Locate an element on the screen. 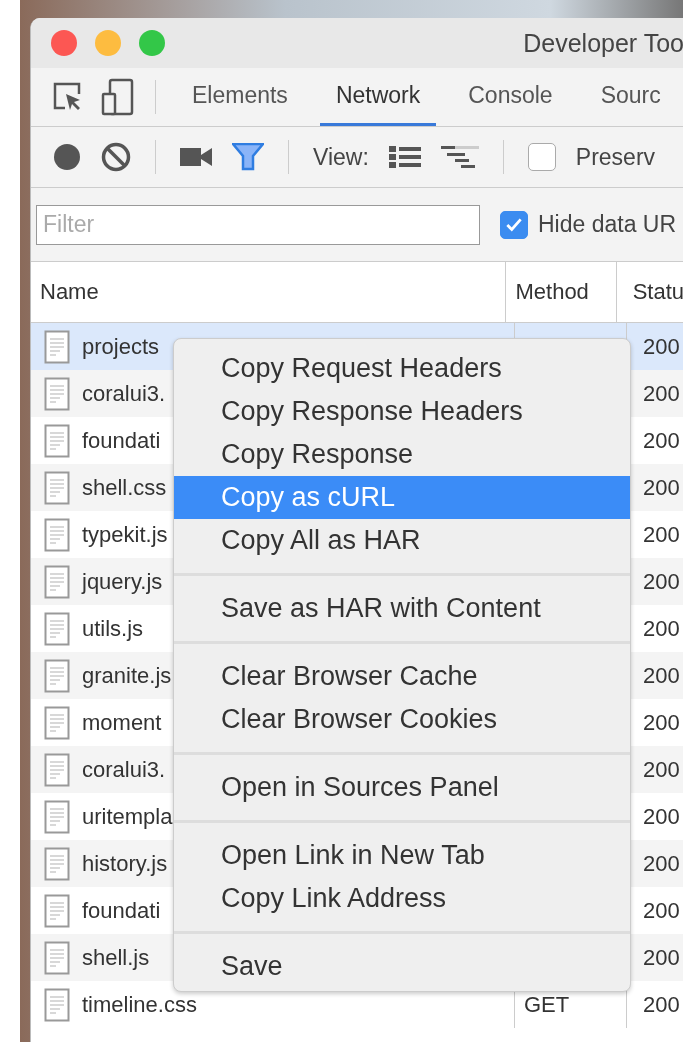 Image resolution: width=683 pixels, height=1042 pixels. menu-item: Open in Sources Panel is located at coordinates (402, 787).